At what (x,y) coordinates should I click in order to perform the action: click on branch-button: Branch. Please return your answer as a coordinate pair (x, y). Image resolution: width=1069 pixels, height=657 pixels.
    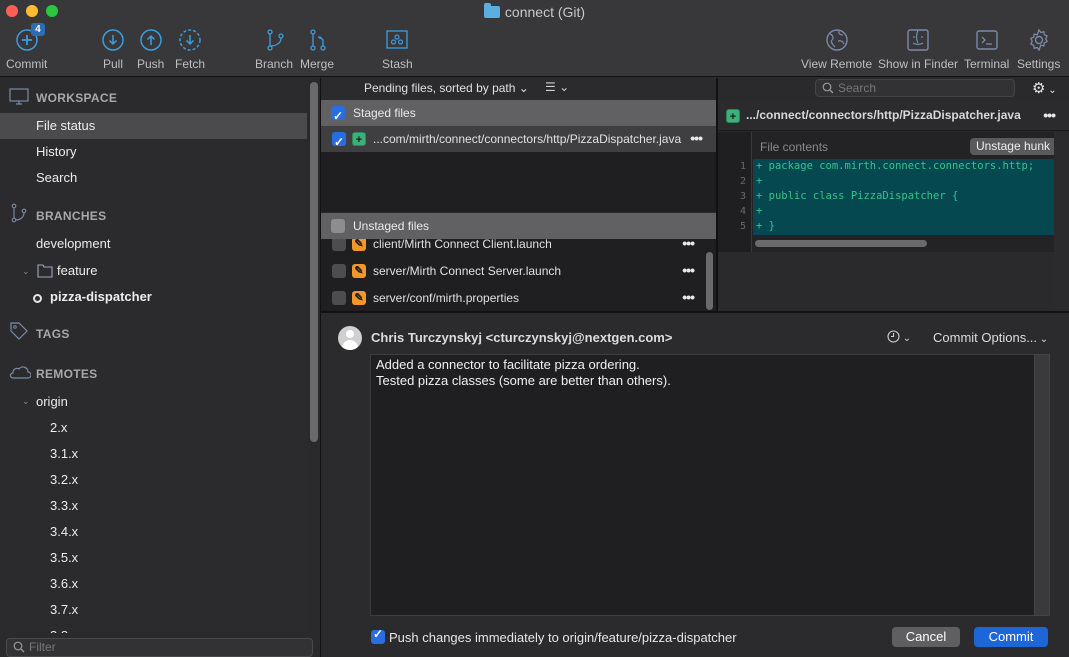
    Looking at the image, I should click on (274, 49).